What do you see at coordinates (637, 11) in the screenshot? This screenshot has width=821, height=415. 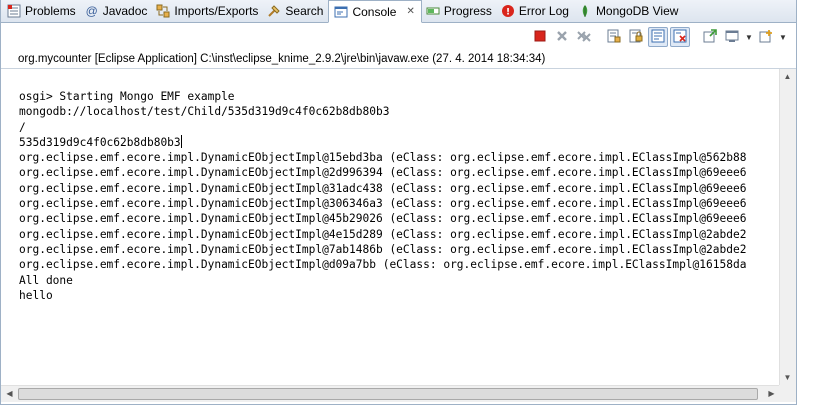 I see `tab-label: MongoDB View` at bounding box center [637, 11].